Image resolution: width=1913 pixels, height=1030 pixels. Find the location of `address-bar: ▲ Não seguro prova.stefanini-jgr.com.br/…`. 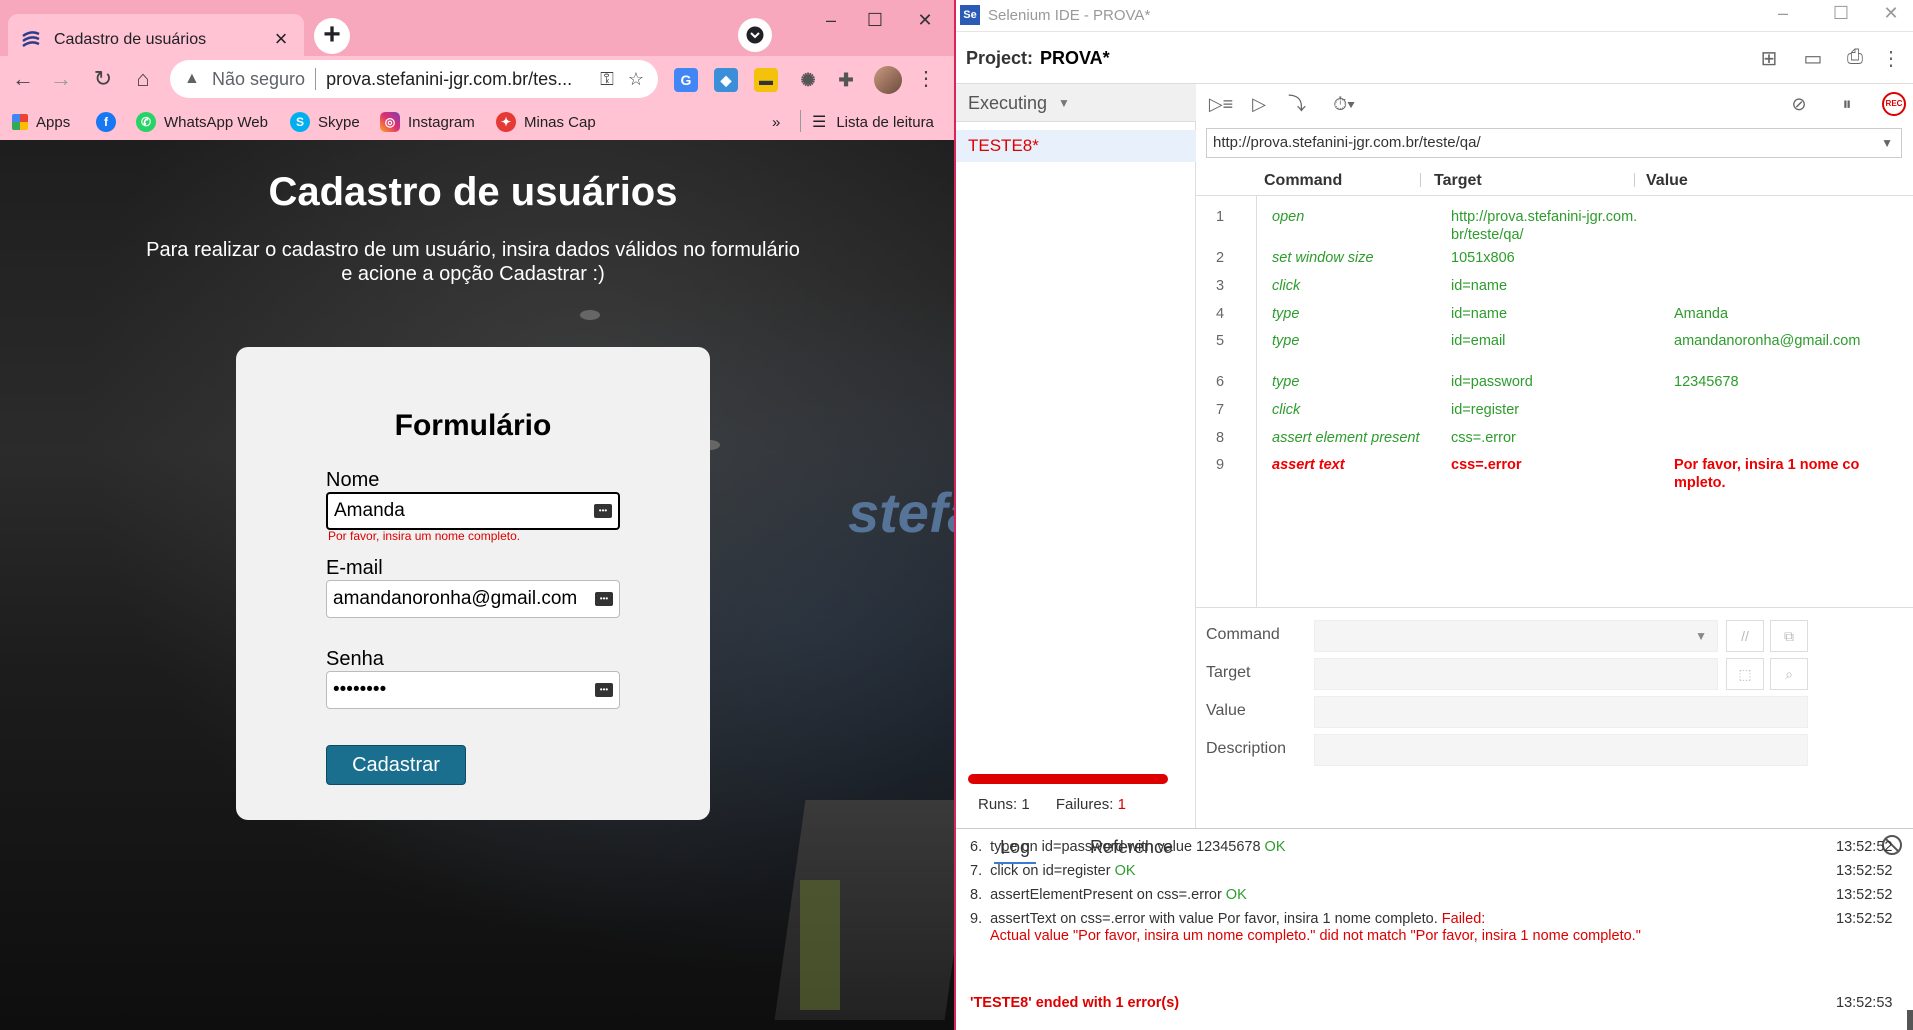

address-bar: ▲ Não seguro prova.stefanini-jgr.com.br/… is located at coordinates (414, 79).